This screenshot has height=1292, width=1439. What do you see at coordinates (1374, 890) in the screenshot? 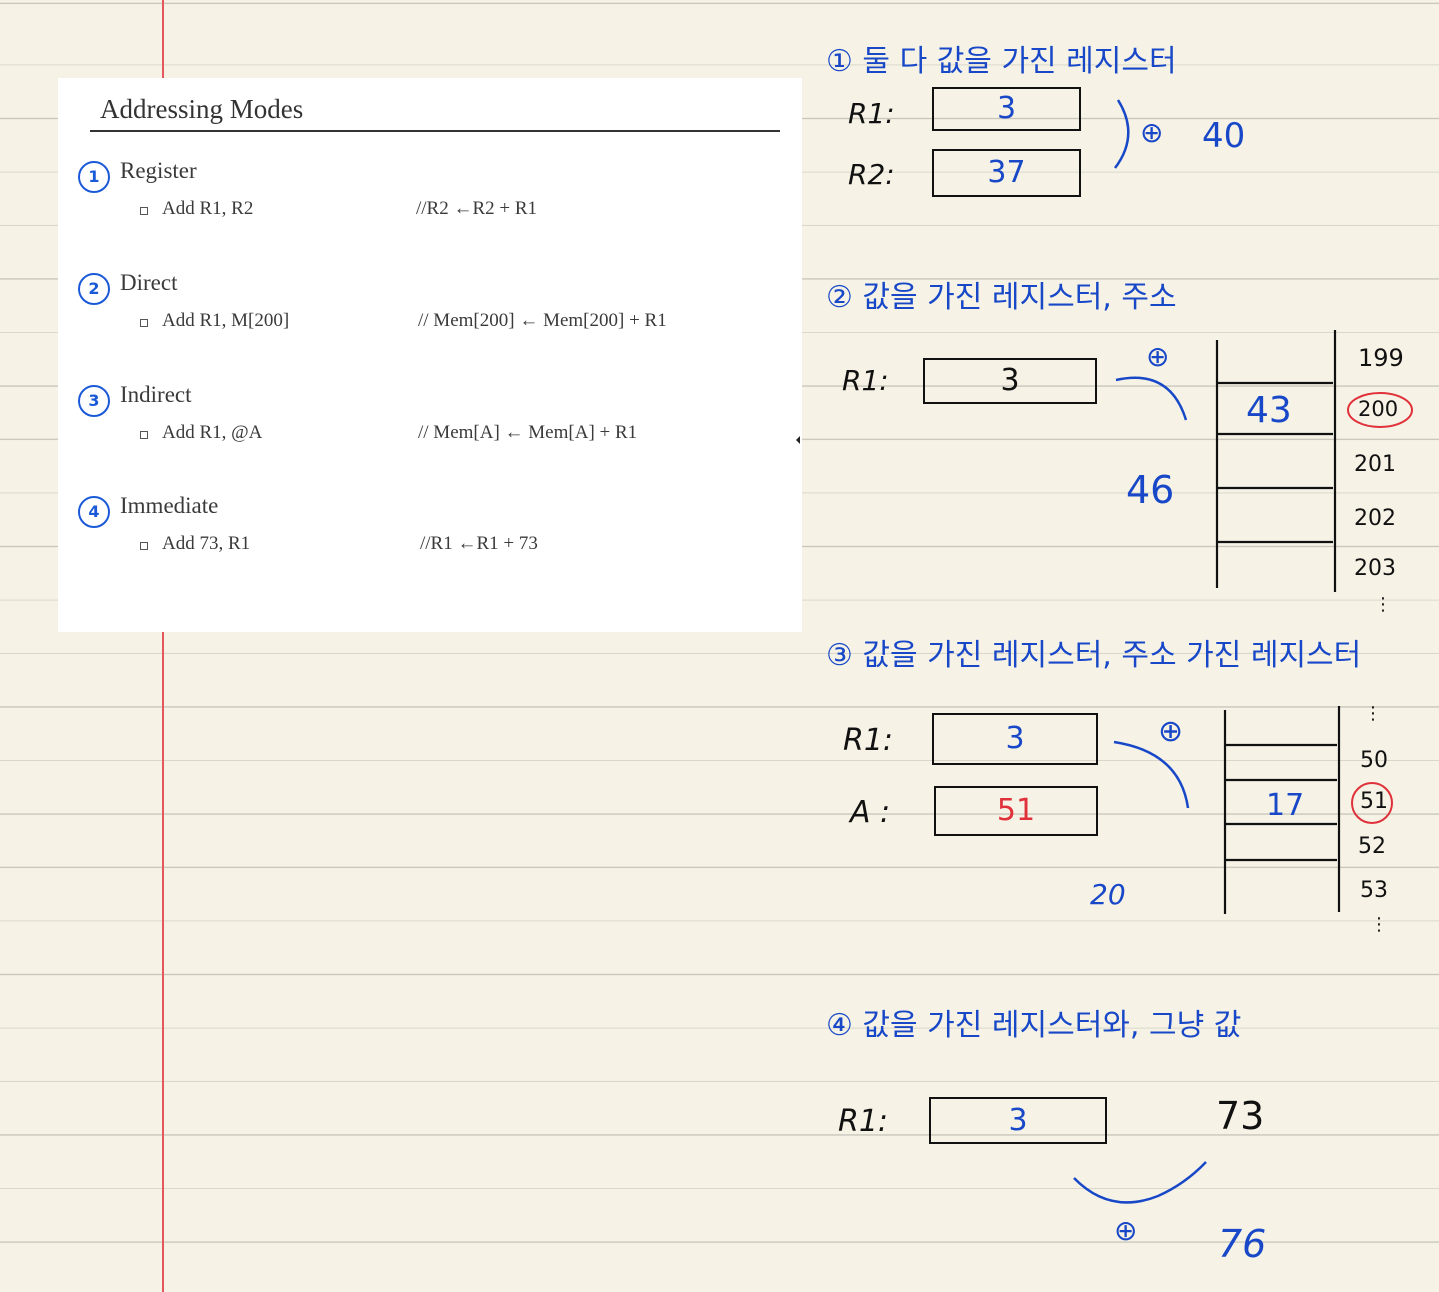
I see `memory-address: 53` at bounding box center [1374, 890].